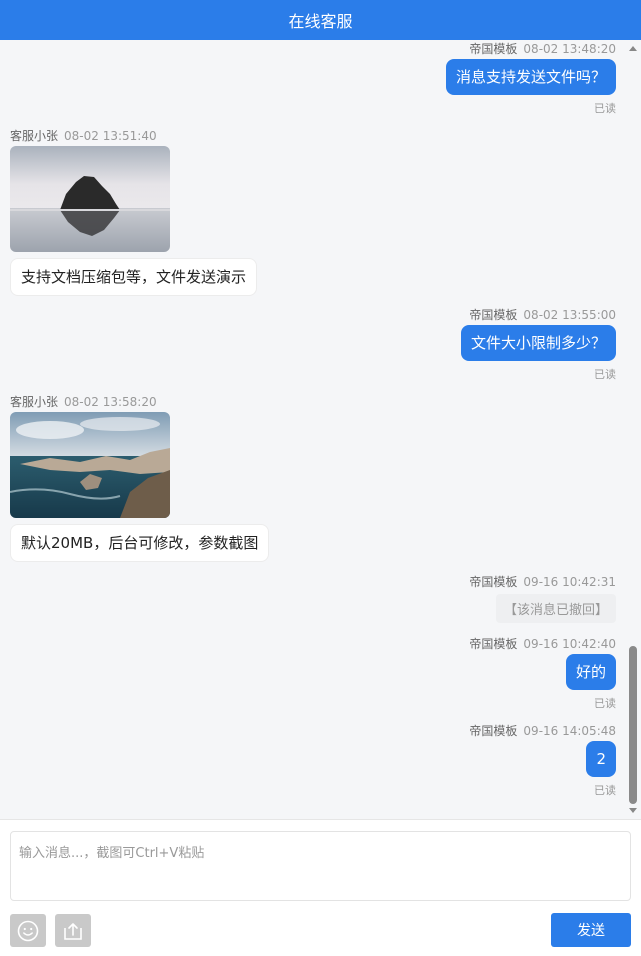 The width and height of the screenshot is (641, 956). Describe the element at coordinates (110, 402) in the screenshot. I see `message-time: 08-02 13:58:20` at that location.